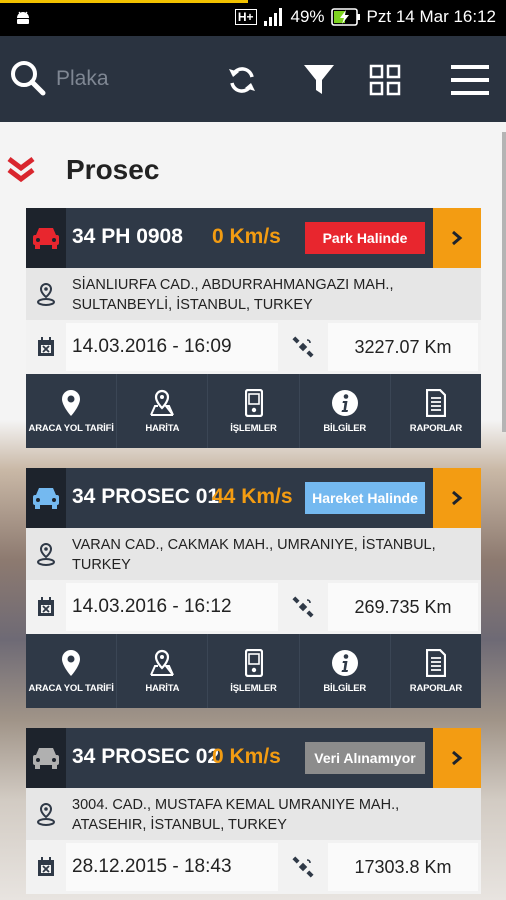 The image size is (506, 900). I want to click on group-header: Prosec, so click(253, 172).